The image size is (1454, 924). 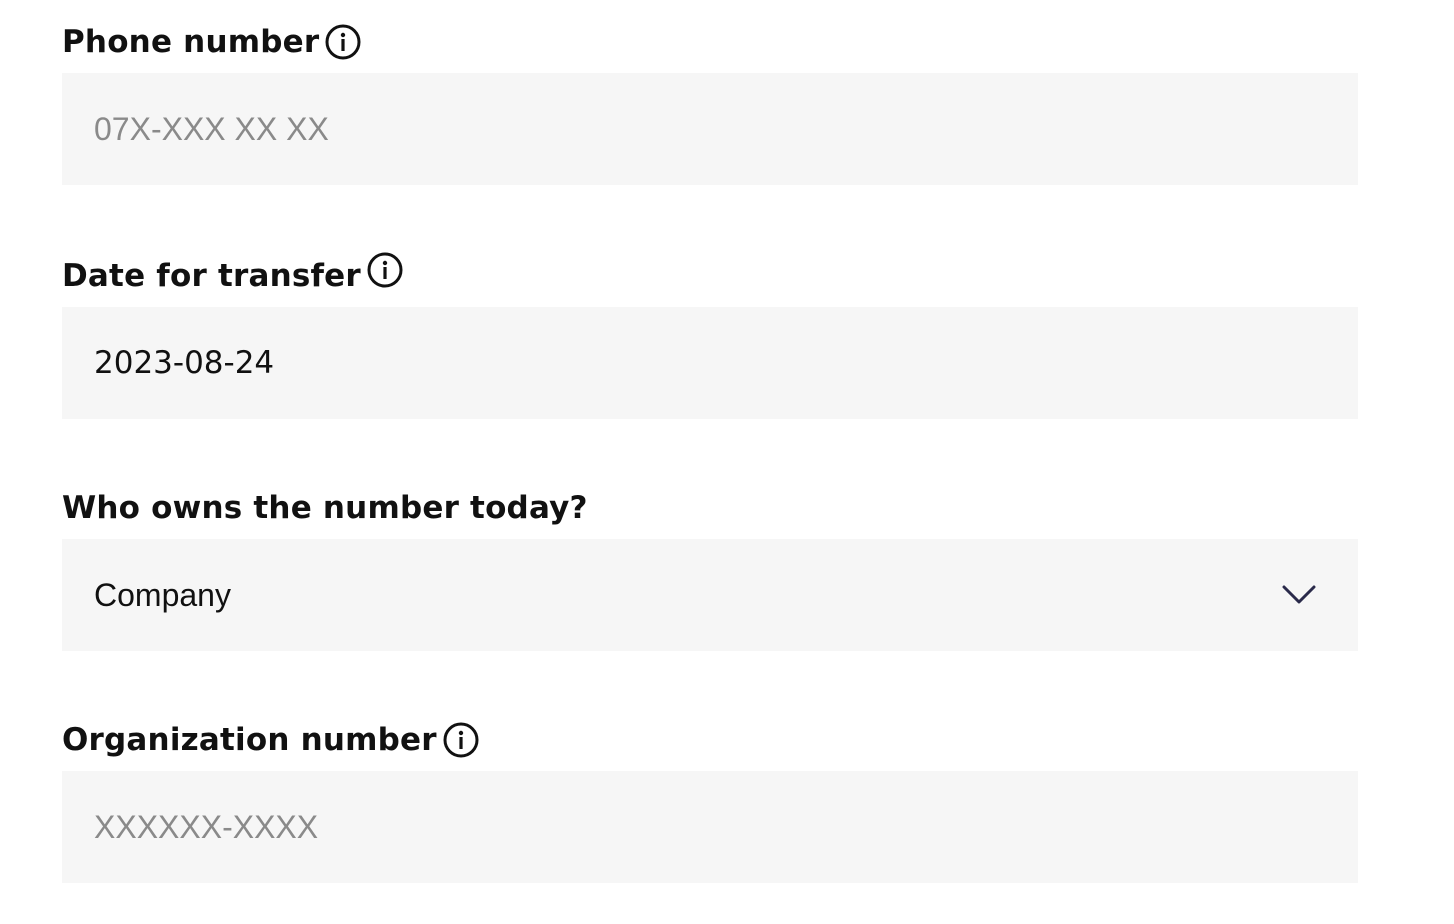 What do you see at coordinates (710, 363) in the screenshot?
I see `transfer-date-input` at bounding box center [710, 363].